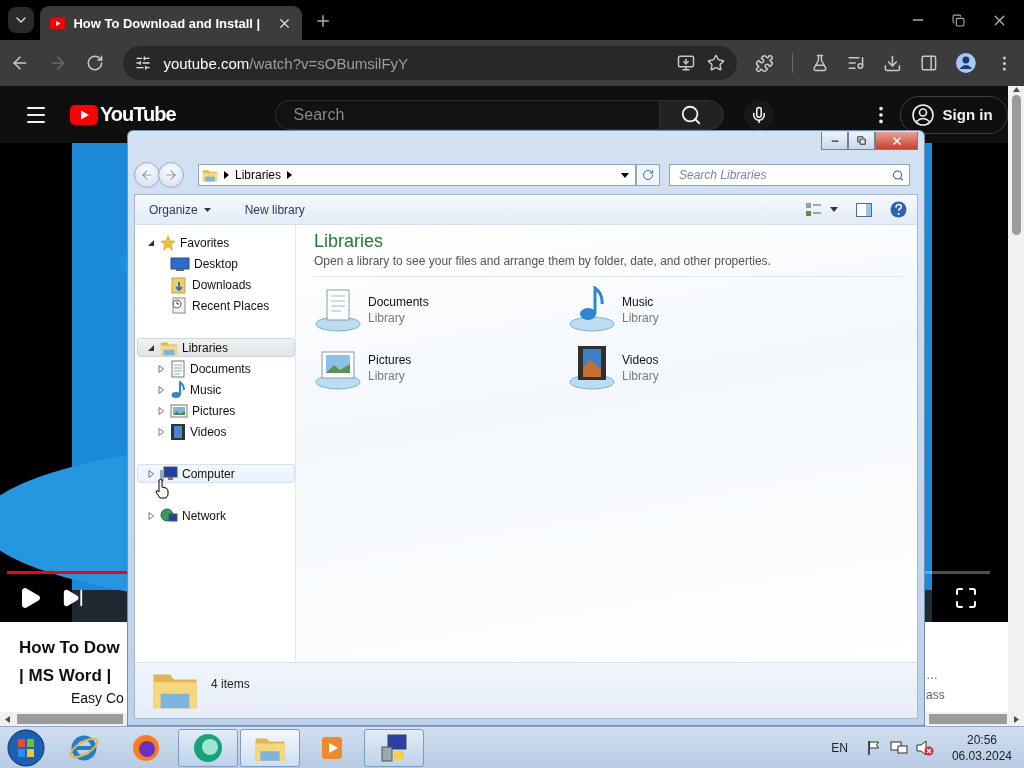 This screenshot has width=1024, height=768. Describe the element at coordinates (640, 376) in the screenshot. I see `item-type: Library` at that location.